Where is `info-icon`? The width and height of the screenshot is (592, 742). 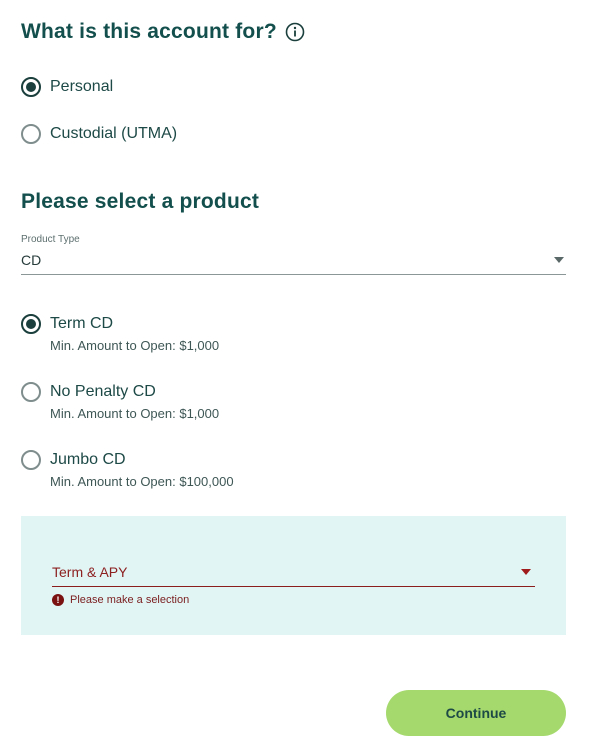
info-icon is located at coordinates (295, 32).